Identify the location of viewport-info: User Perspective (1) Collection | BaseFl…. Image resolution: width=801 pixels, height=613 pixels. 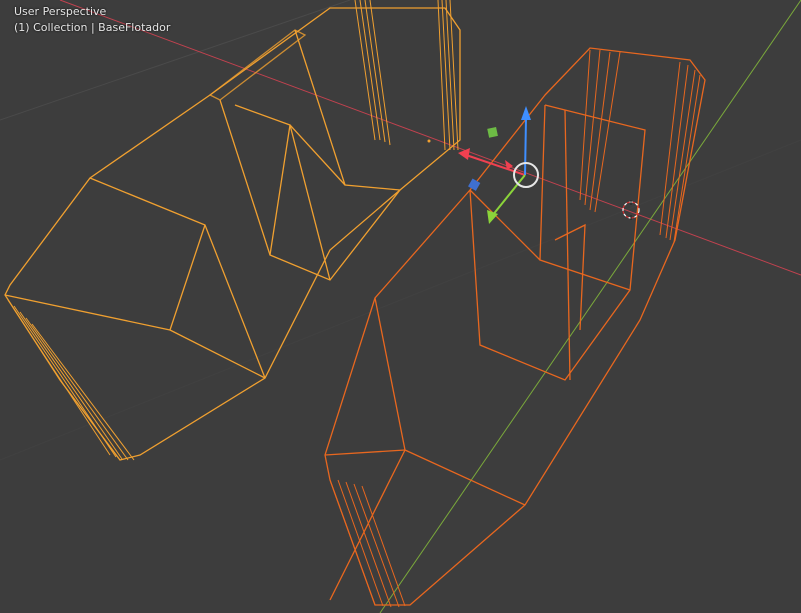
(92, 20).